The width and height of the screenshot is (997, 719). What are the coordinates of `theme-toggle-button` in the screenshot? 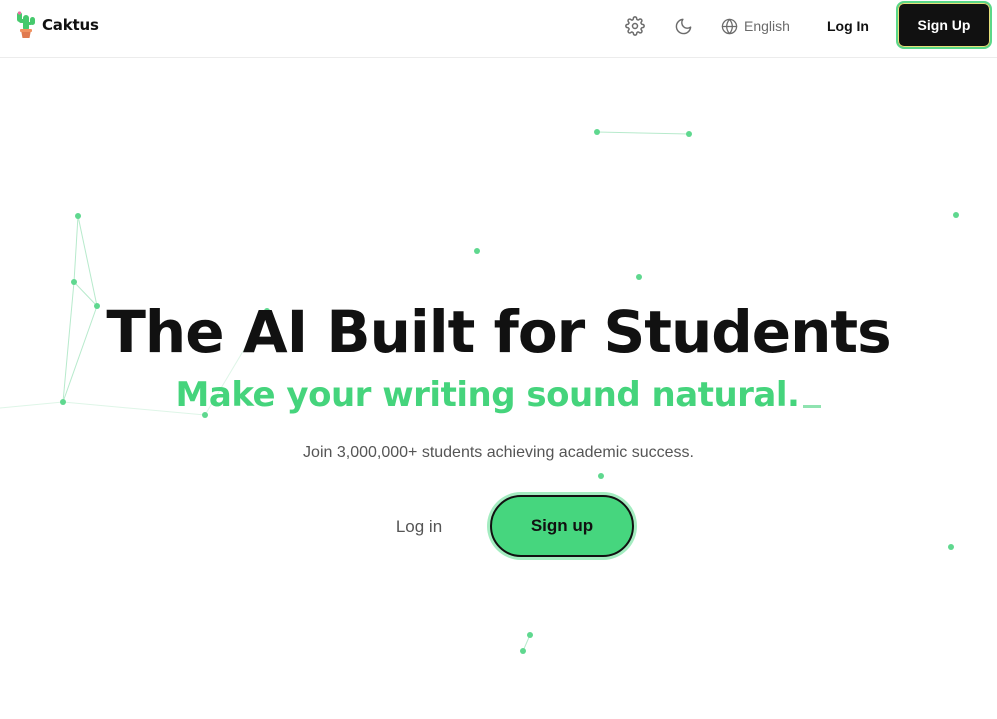 It's located at (683, 26).